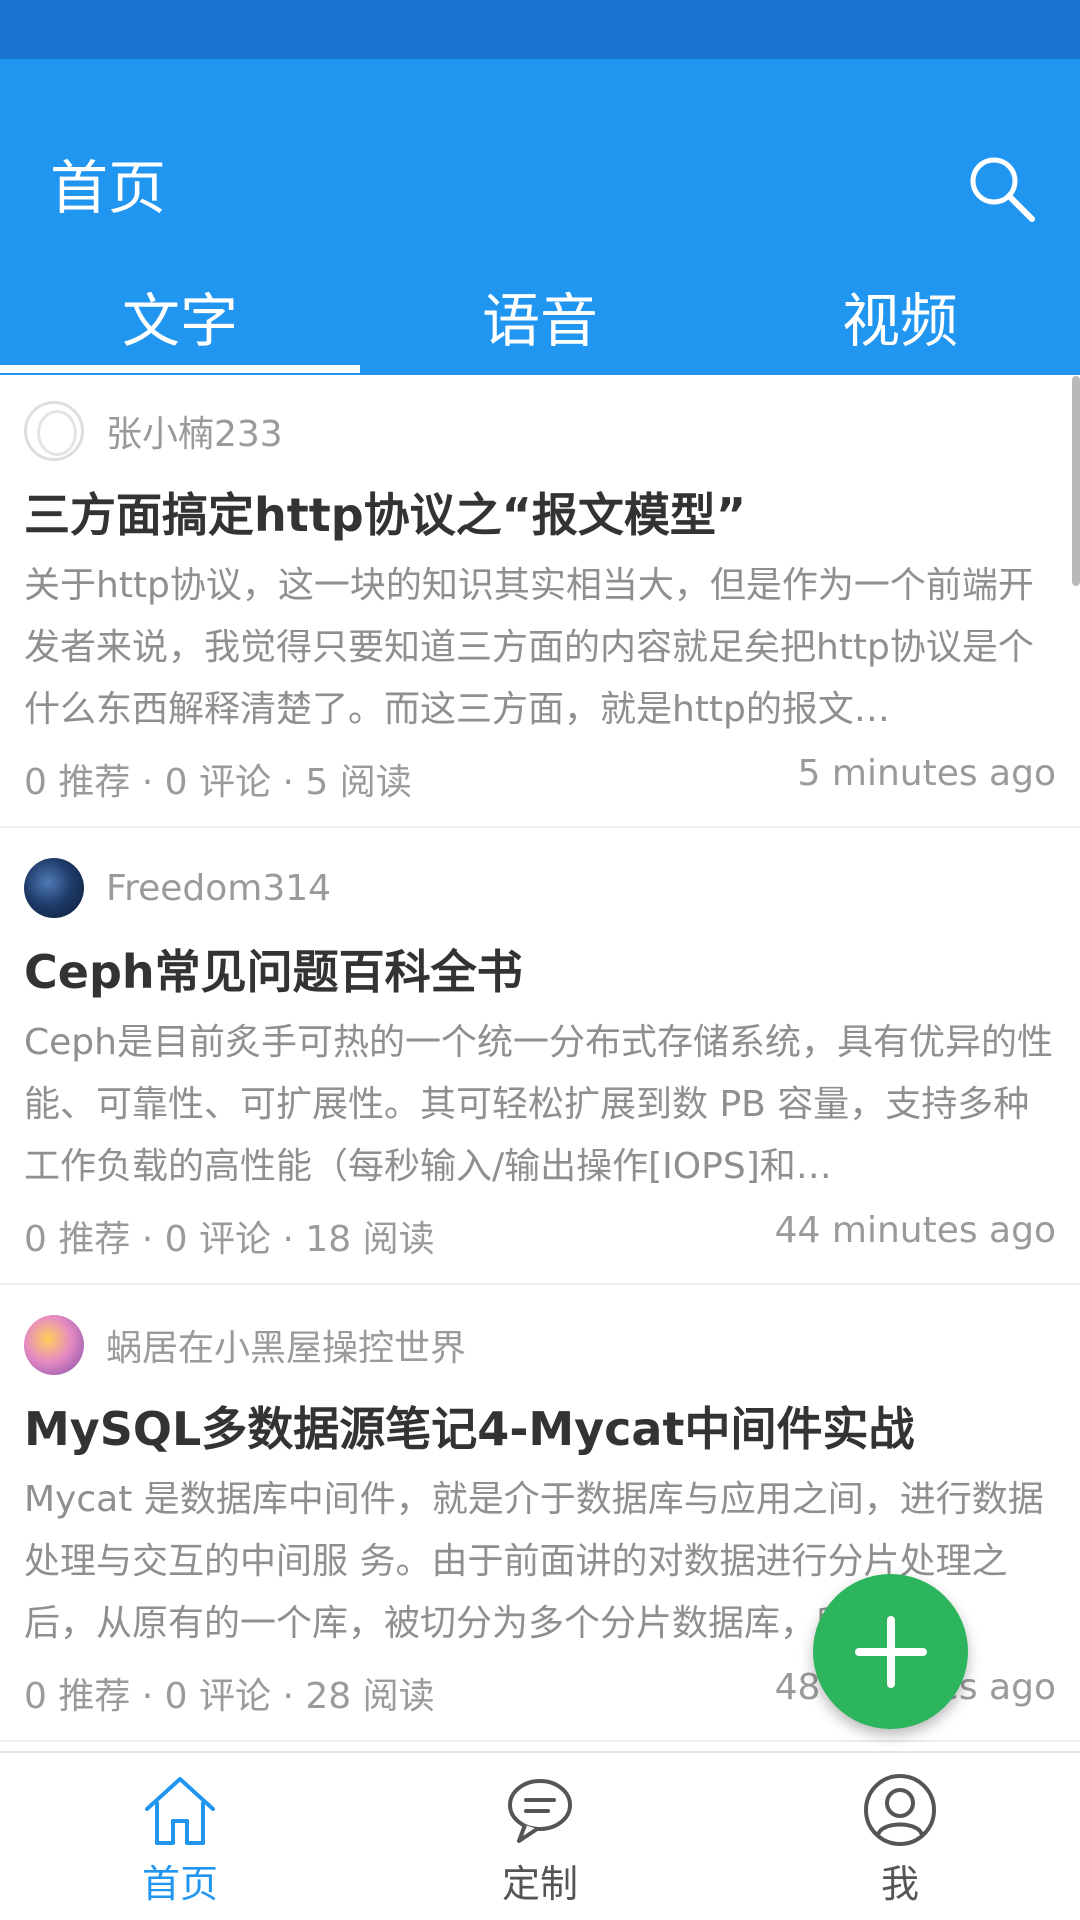  I want to click on nav-custom: 定制, so click(540, 1836).